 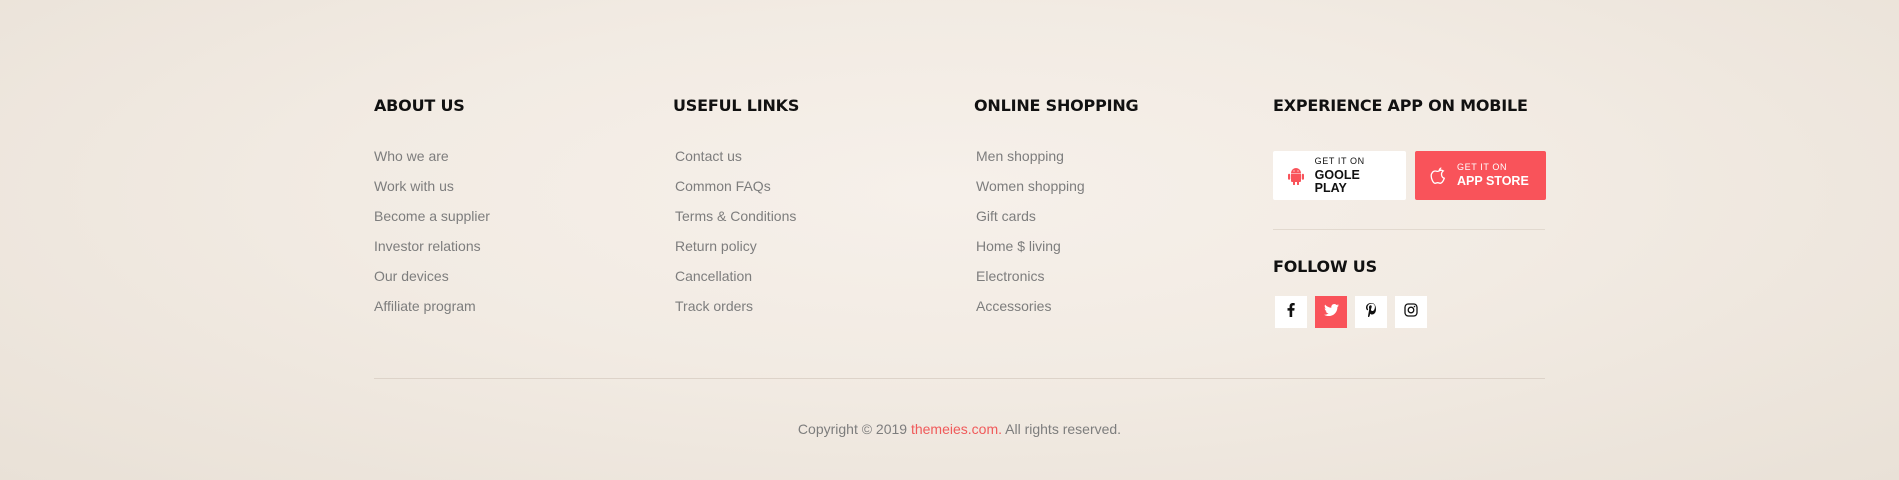 What do you see at coordinates (411, 276) in the screenshot?
I see `link-our-devices: Our devices` at bounding box center [411, 276].